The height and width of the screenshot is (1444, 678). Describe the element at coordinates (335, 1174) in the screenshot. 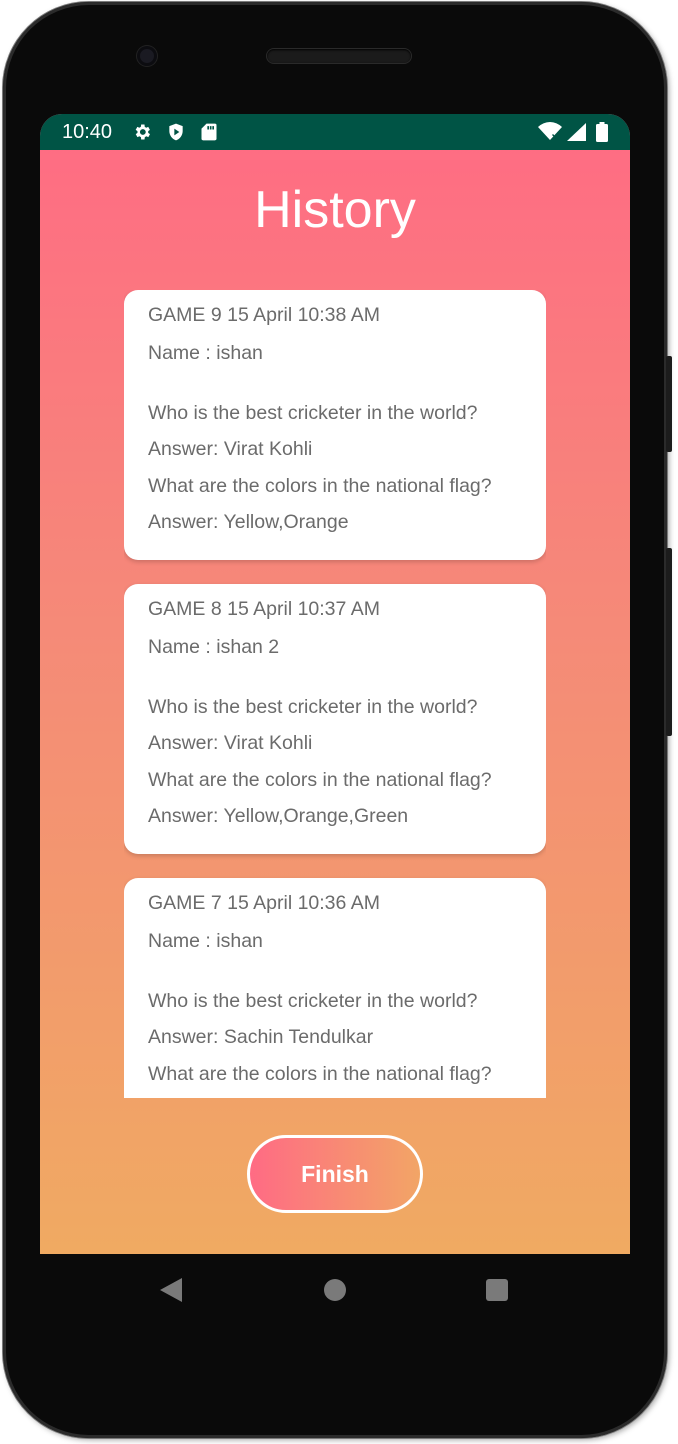

I see `finish-button: Finish` at that location.